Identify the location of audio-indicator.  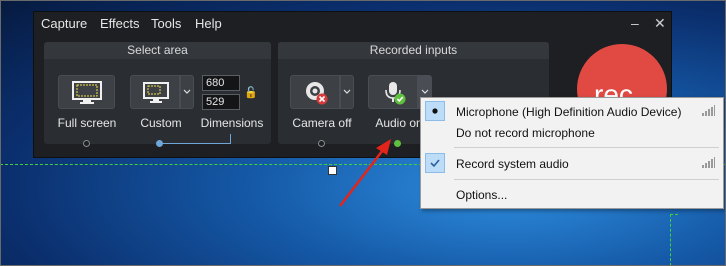
(397, 143).